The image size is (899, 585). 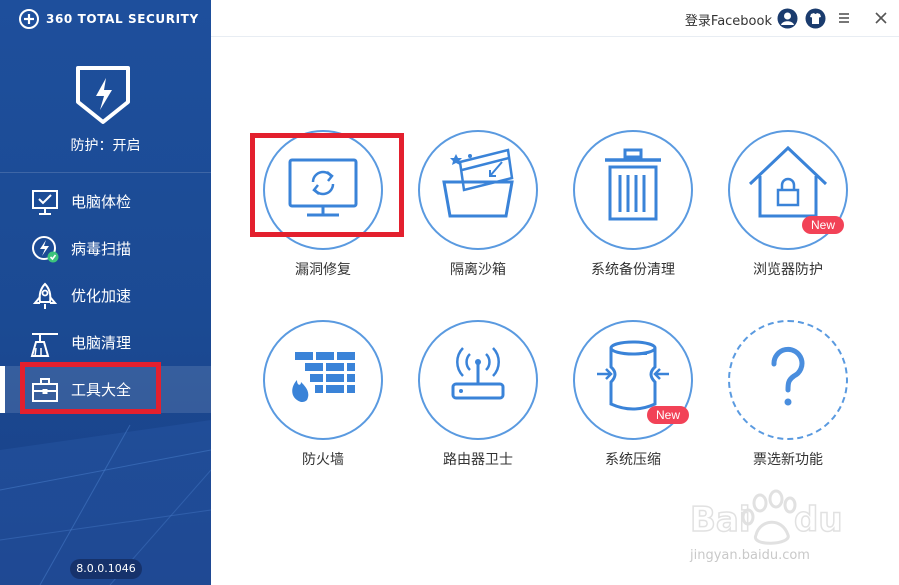 I want to click on svg-text: Bai, so click(x=720, y=520).